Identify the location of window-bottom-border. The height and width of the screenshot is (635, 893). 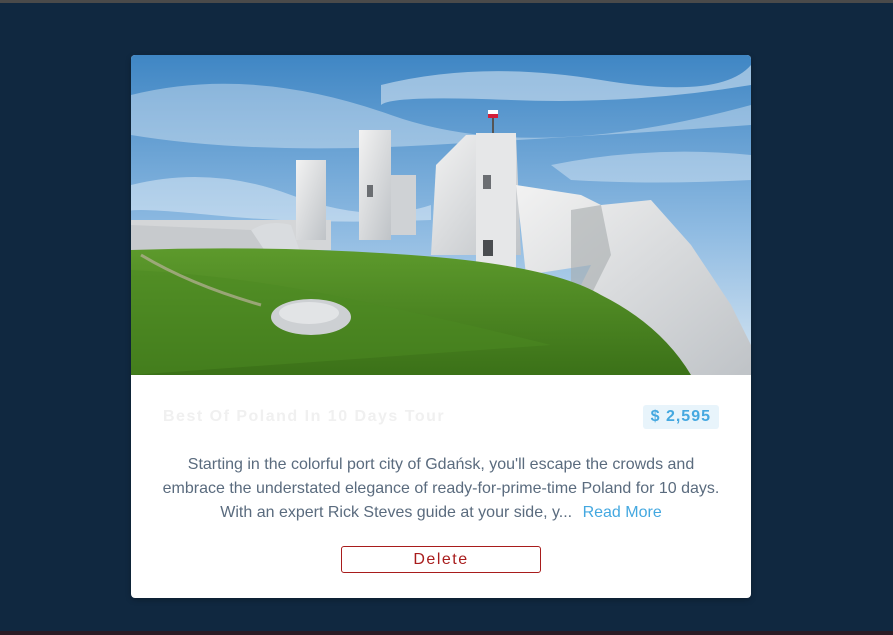
(446, 633).